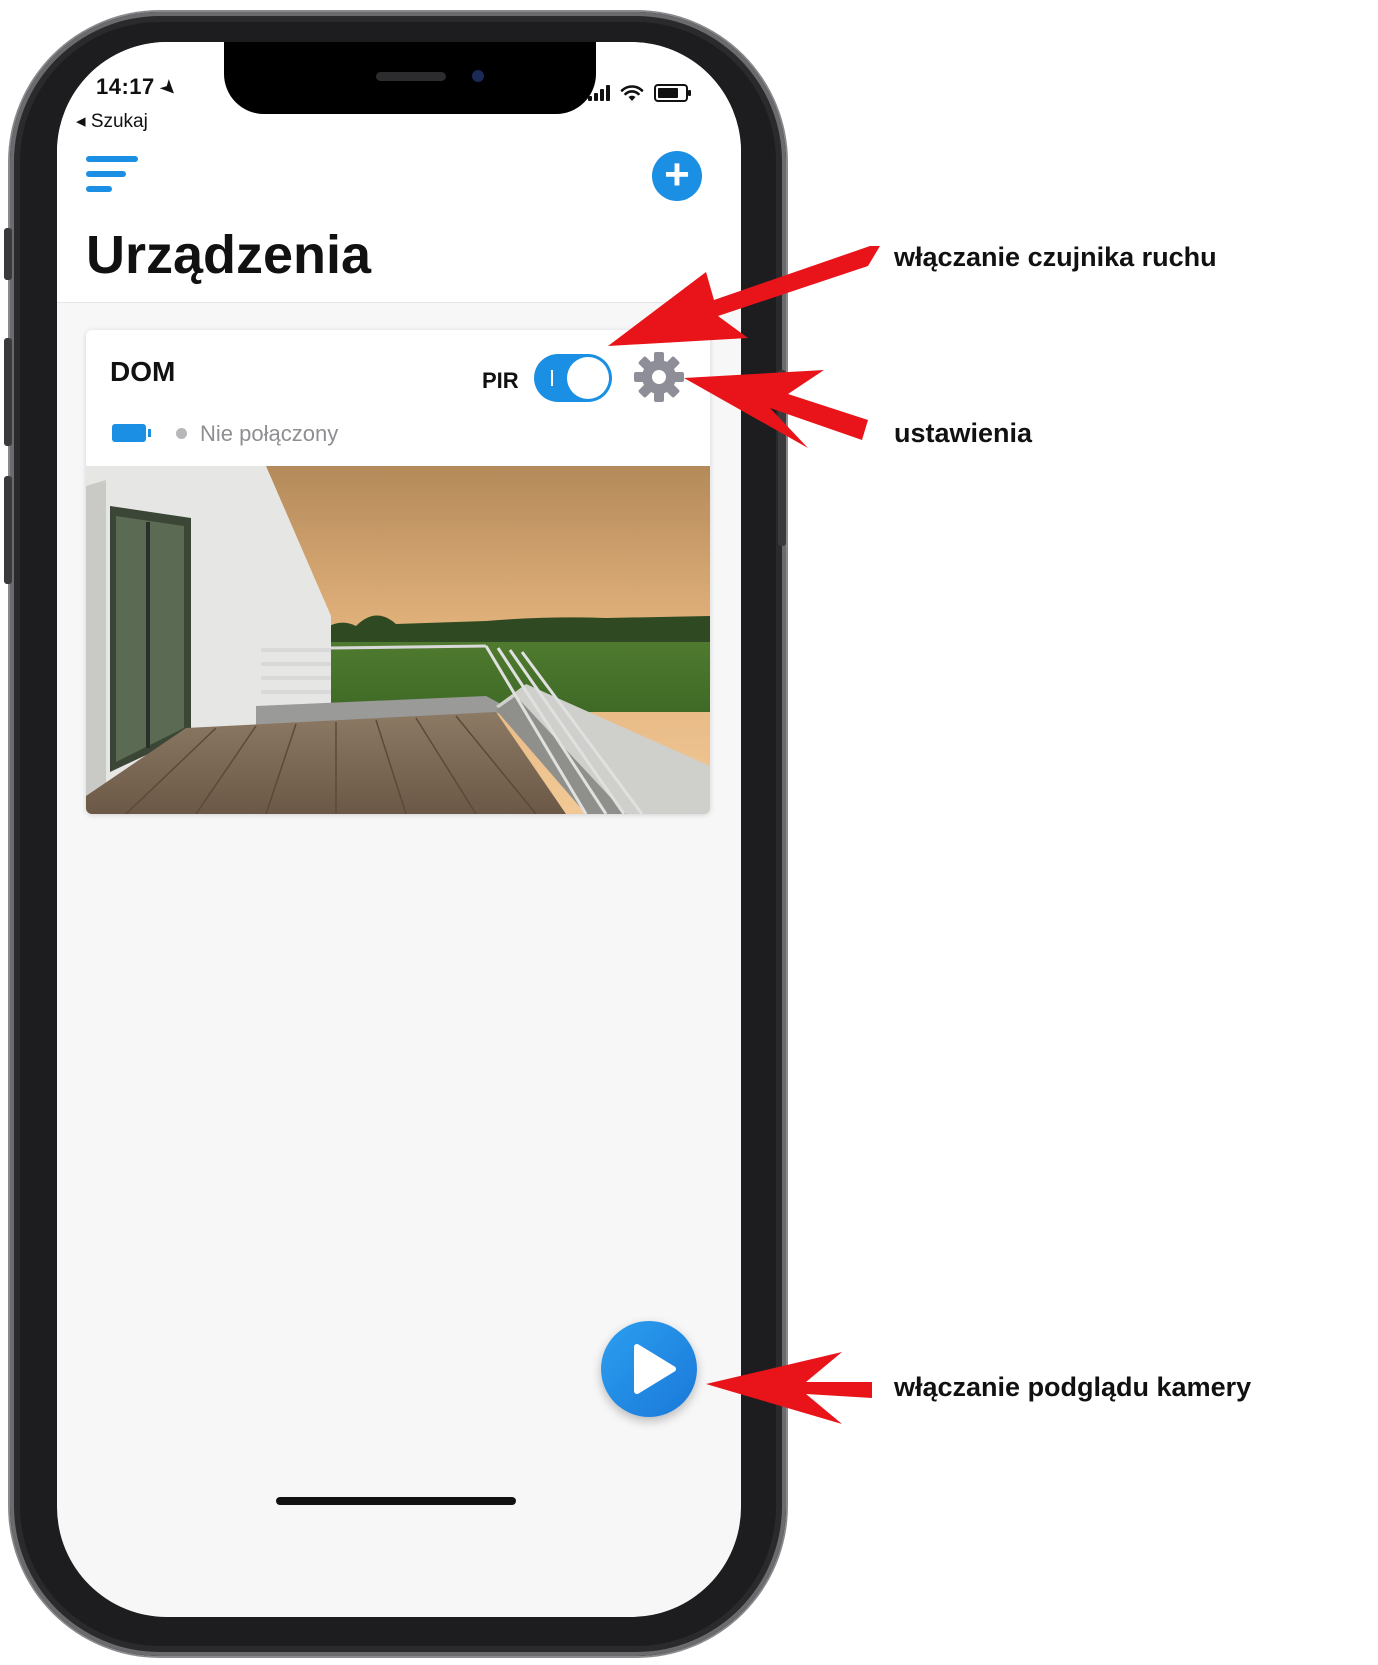  What do you see at coordinates (143, 371) in the screenshot?
I see `device-name: DOM` at bounding box center [143, 371].